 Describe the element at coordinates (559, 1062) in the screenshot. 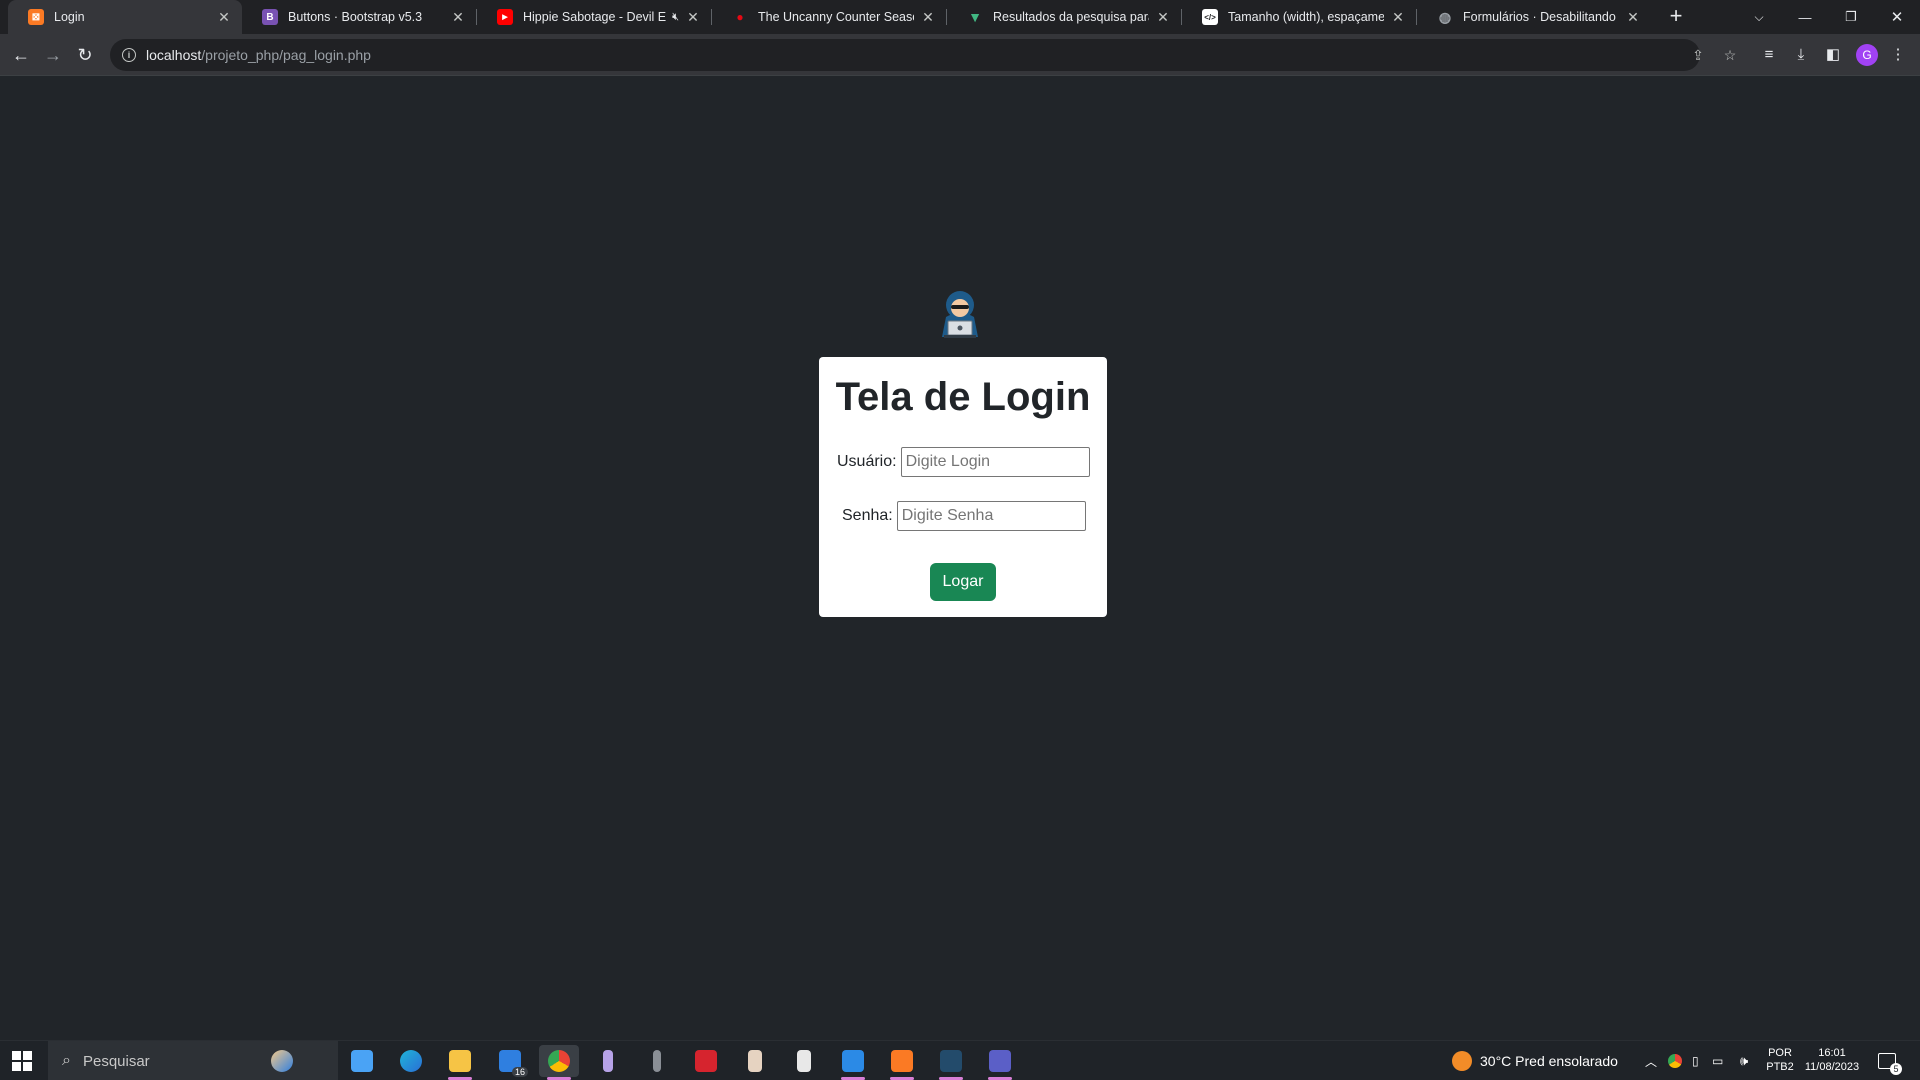

I see `chrome-icon` at that location.